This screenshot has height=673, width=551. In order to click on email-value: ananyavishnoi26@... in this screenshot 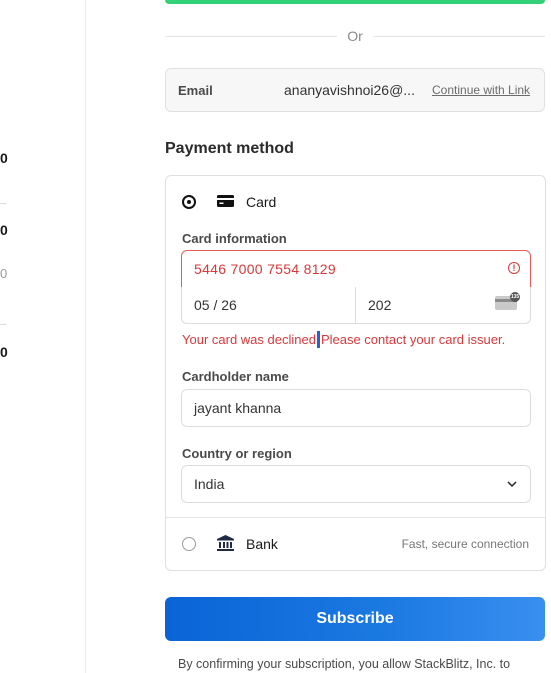, I will do `click(349, 90)`.